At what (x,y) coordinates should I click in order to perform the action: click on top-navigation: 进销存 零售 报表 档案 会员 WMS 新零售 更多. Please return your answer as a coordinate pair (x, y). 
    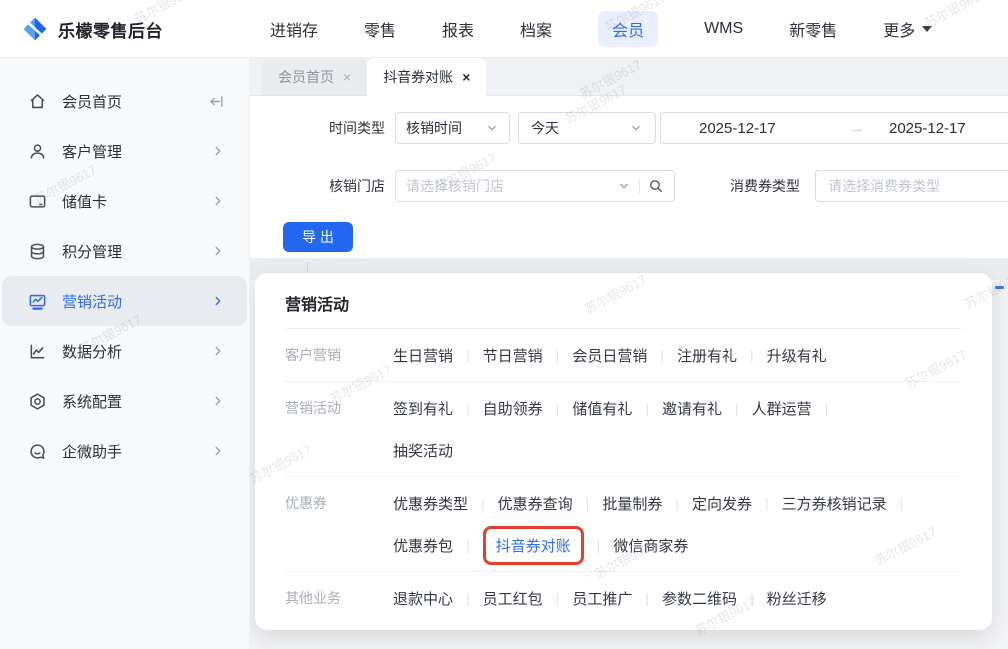
    Looking at the image, I should click on (601, 29).